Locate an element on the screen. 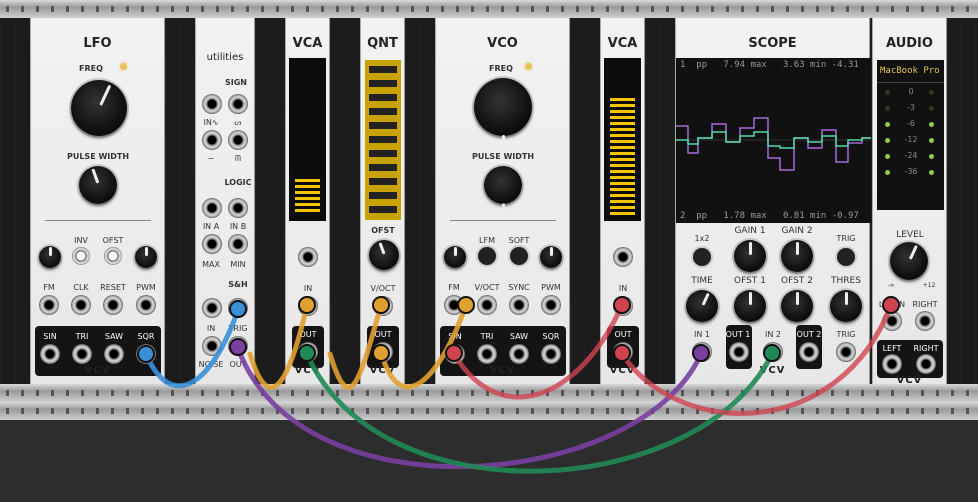  audio-lmon-jack is located at coordinates (892, 321).